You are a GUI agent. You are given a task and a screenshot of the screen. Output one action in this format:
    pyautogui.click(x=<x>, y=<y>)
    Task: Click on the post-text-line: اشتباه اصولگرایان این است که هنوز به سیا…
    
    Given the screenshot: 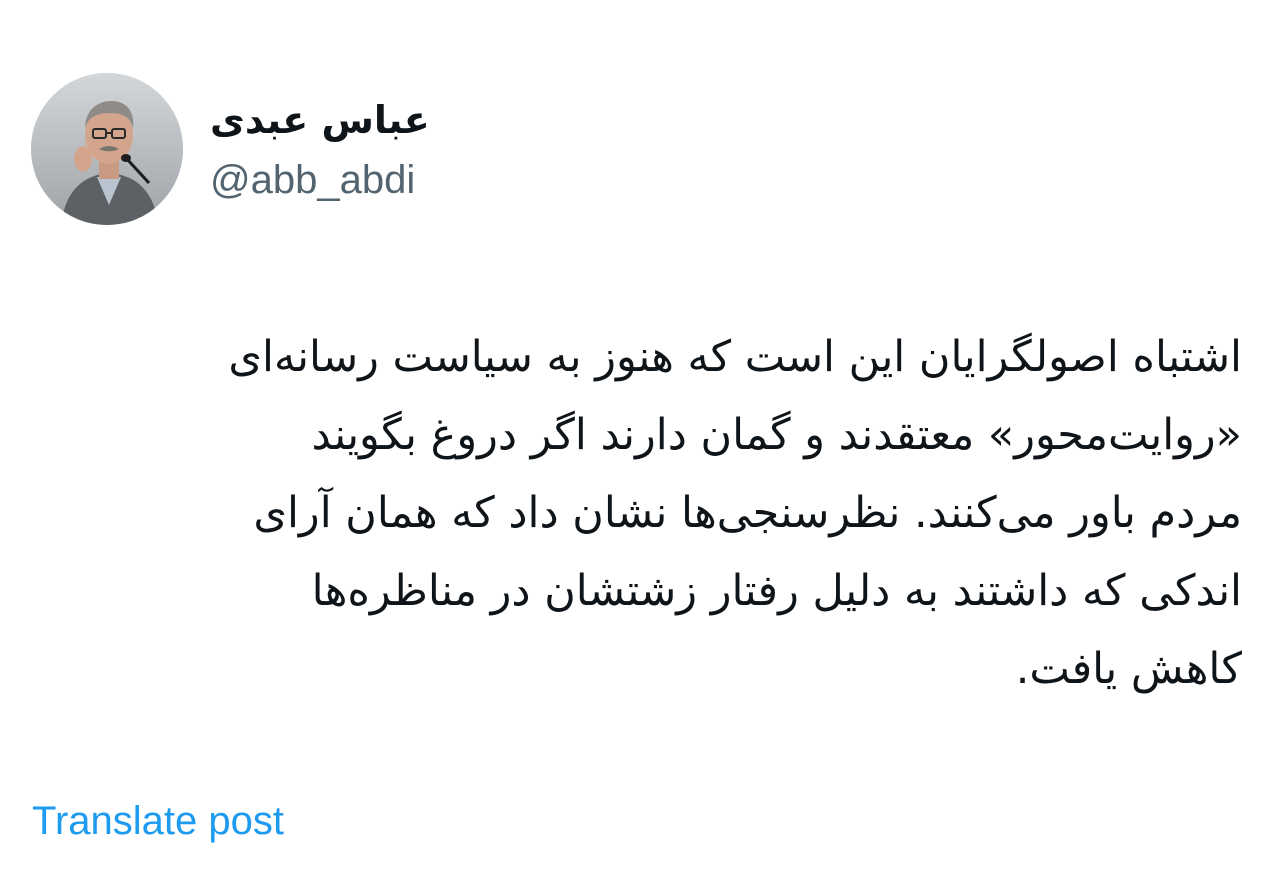 What is the action you would take?
    pyautogui.click(x=735, y=357)
    